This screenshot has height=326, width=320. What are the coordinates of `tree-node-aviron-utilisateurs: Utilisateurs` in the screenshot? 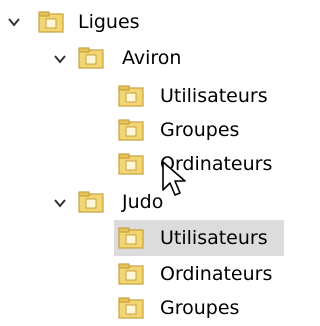 It's located at (144, 96).